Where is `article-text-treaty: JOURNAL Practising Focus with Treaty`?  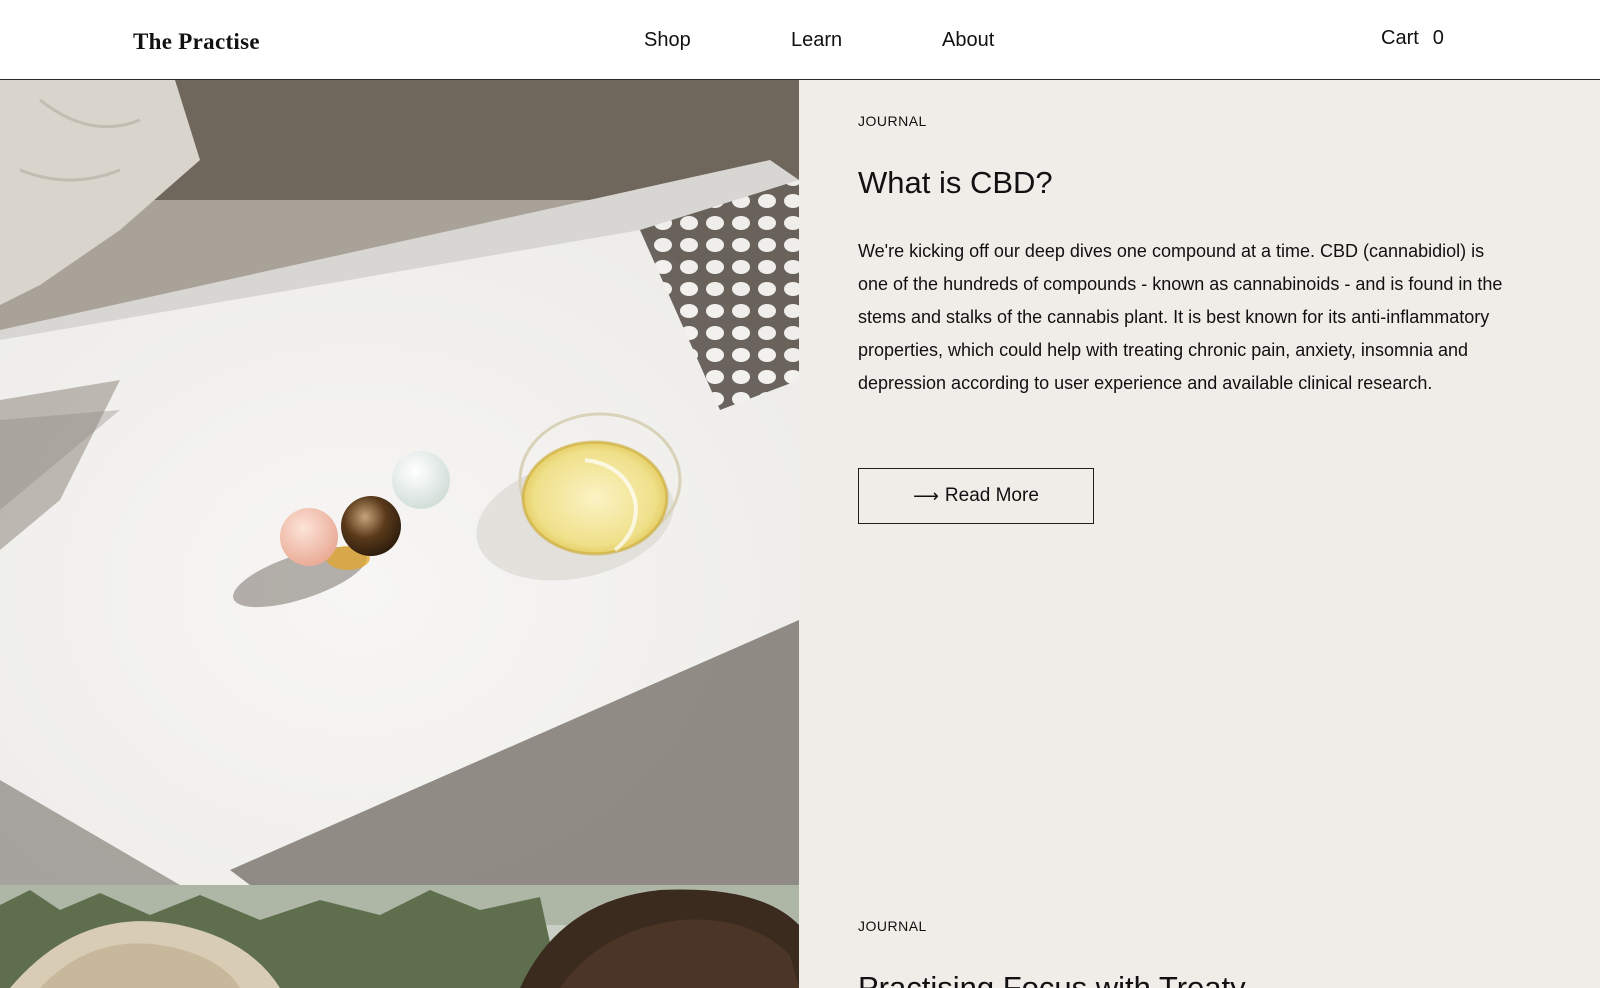
article-text-treaty: JOURNAL Practising Focus with Treaty is located at coordinates (1199, 936).